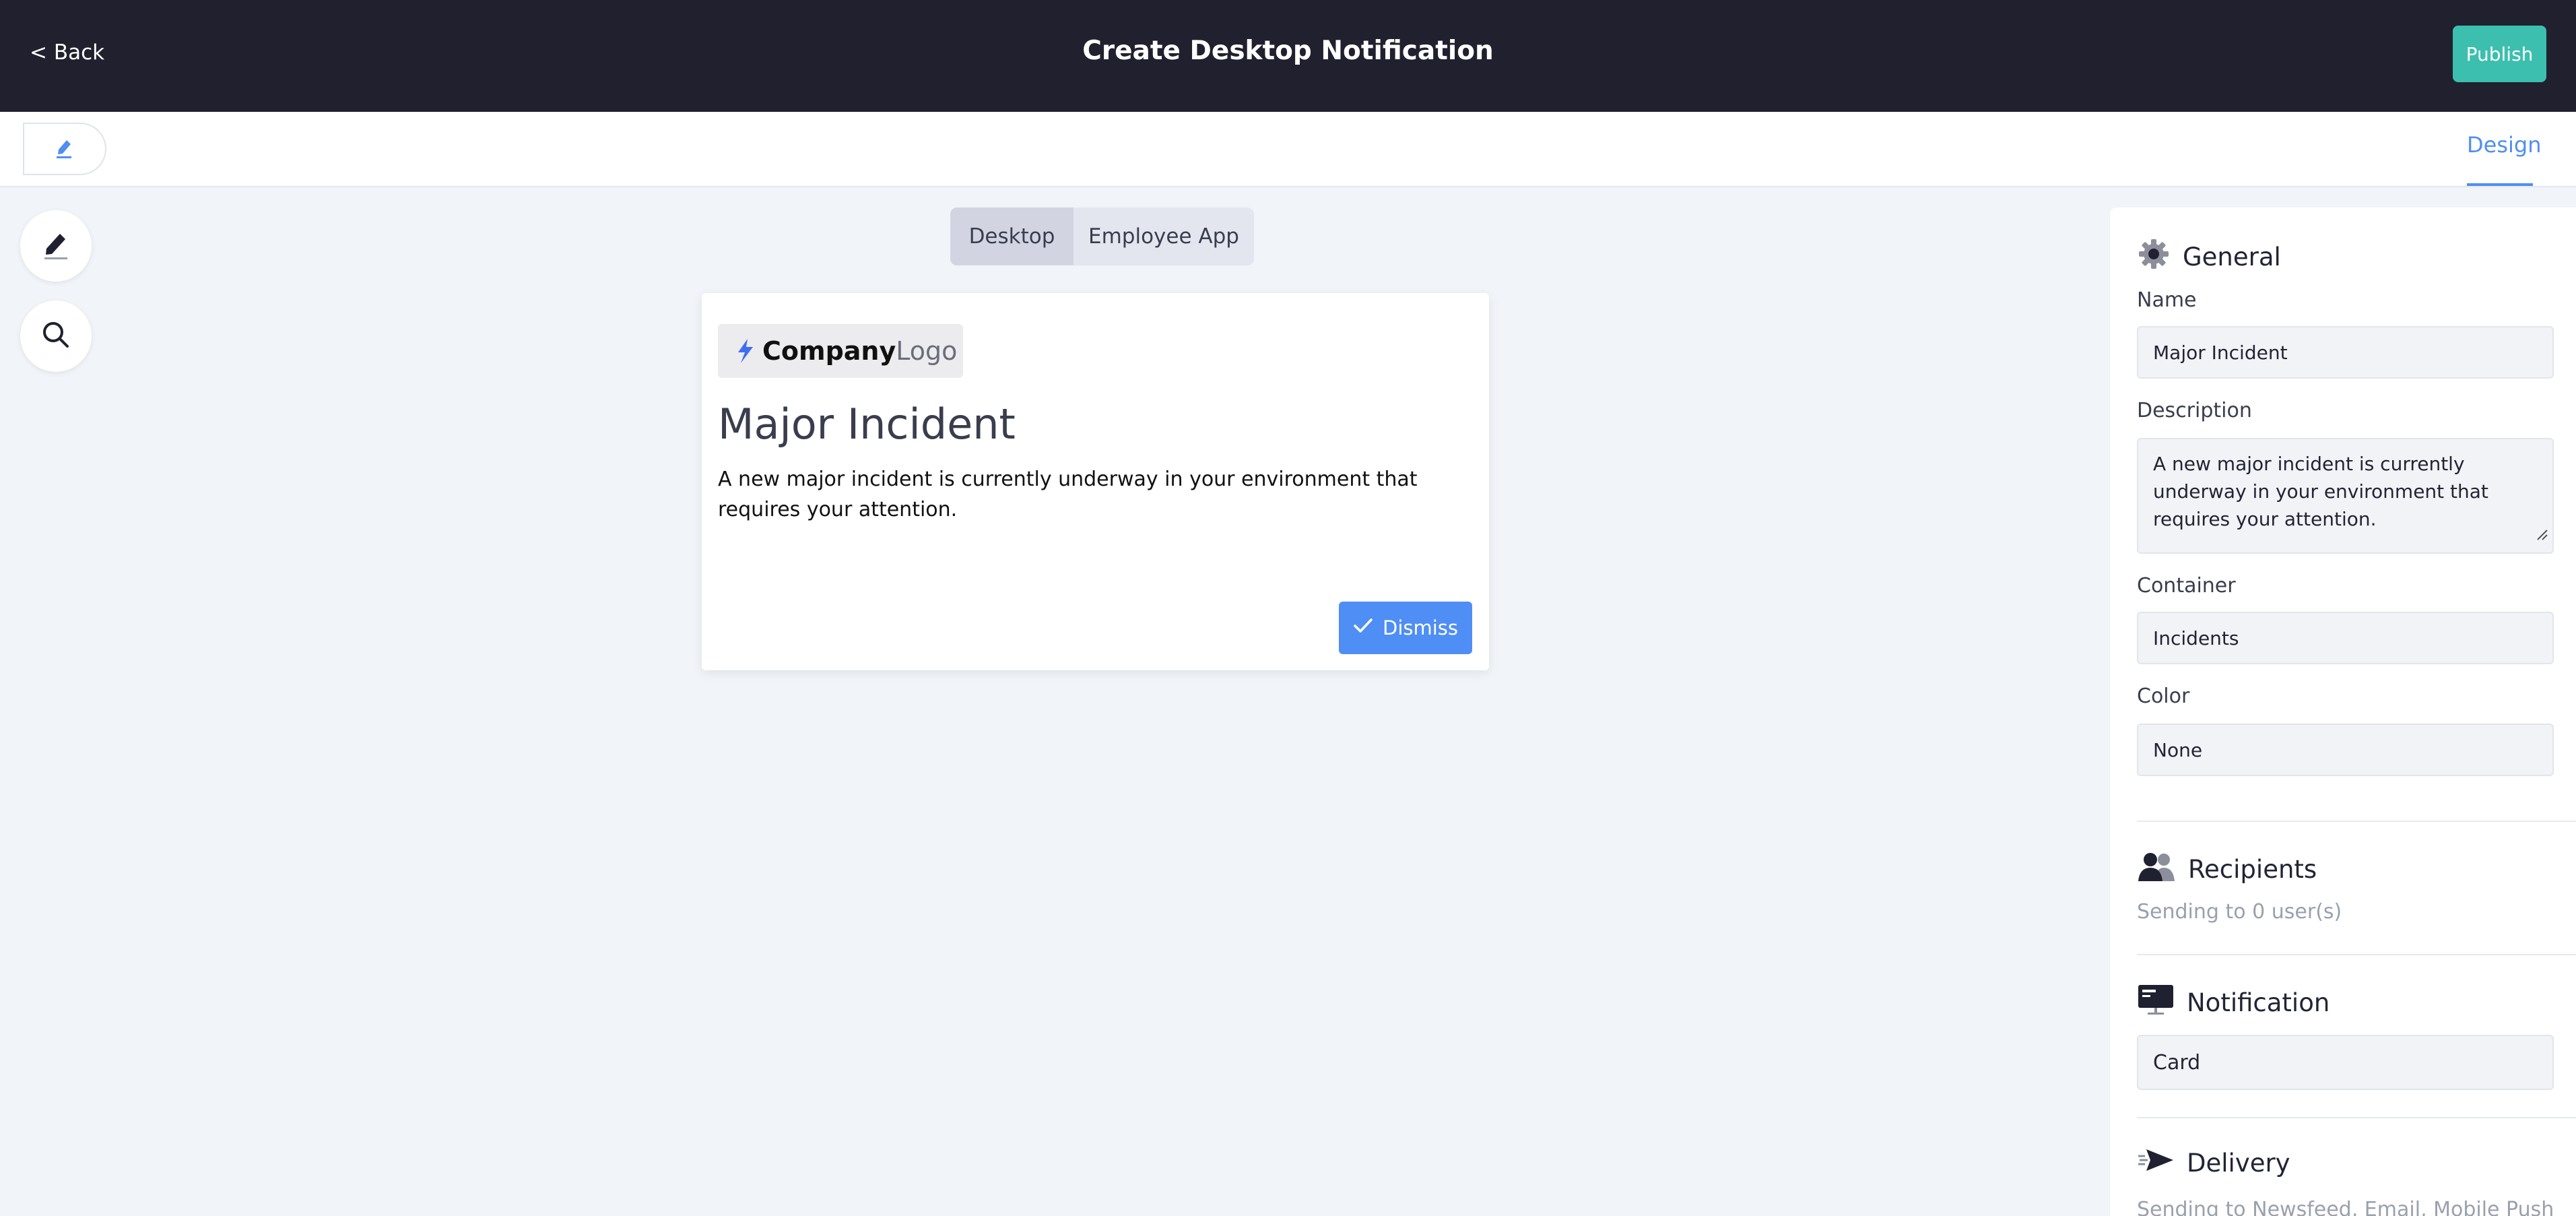  Describe the element at coordinates (2504, 145) in the screenshot. I see `tab-design: Design` at that location.